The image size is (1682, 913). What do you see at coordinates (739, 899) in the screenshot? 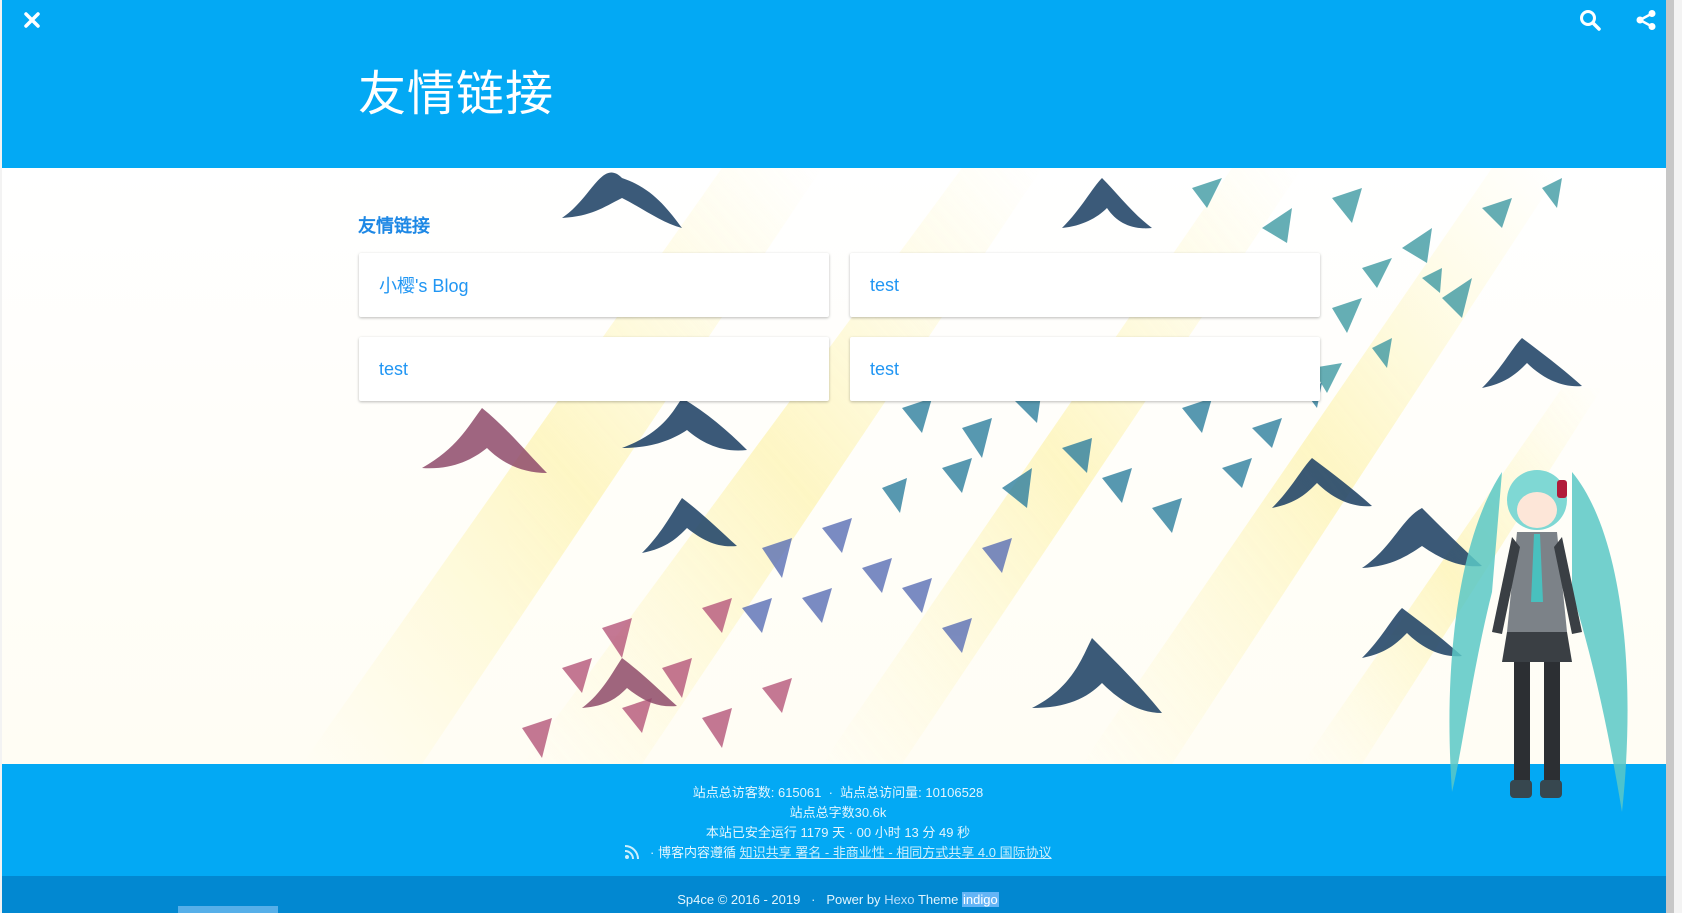
I see `copyright: Sp4ce © 2016 - 2019` at bounding box center [739, 899].